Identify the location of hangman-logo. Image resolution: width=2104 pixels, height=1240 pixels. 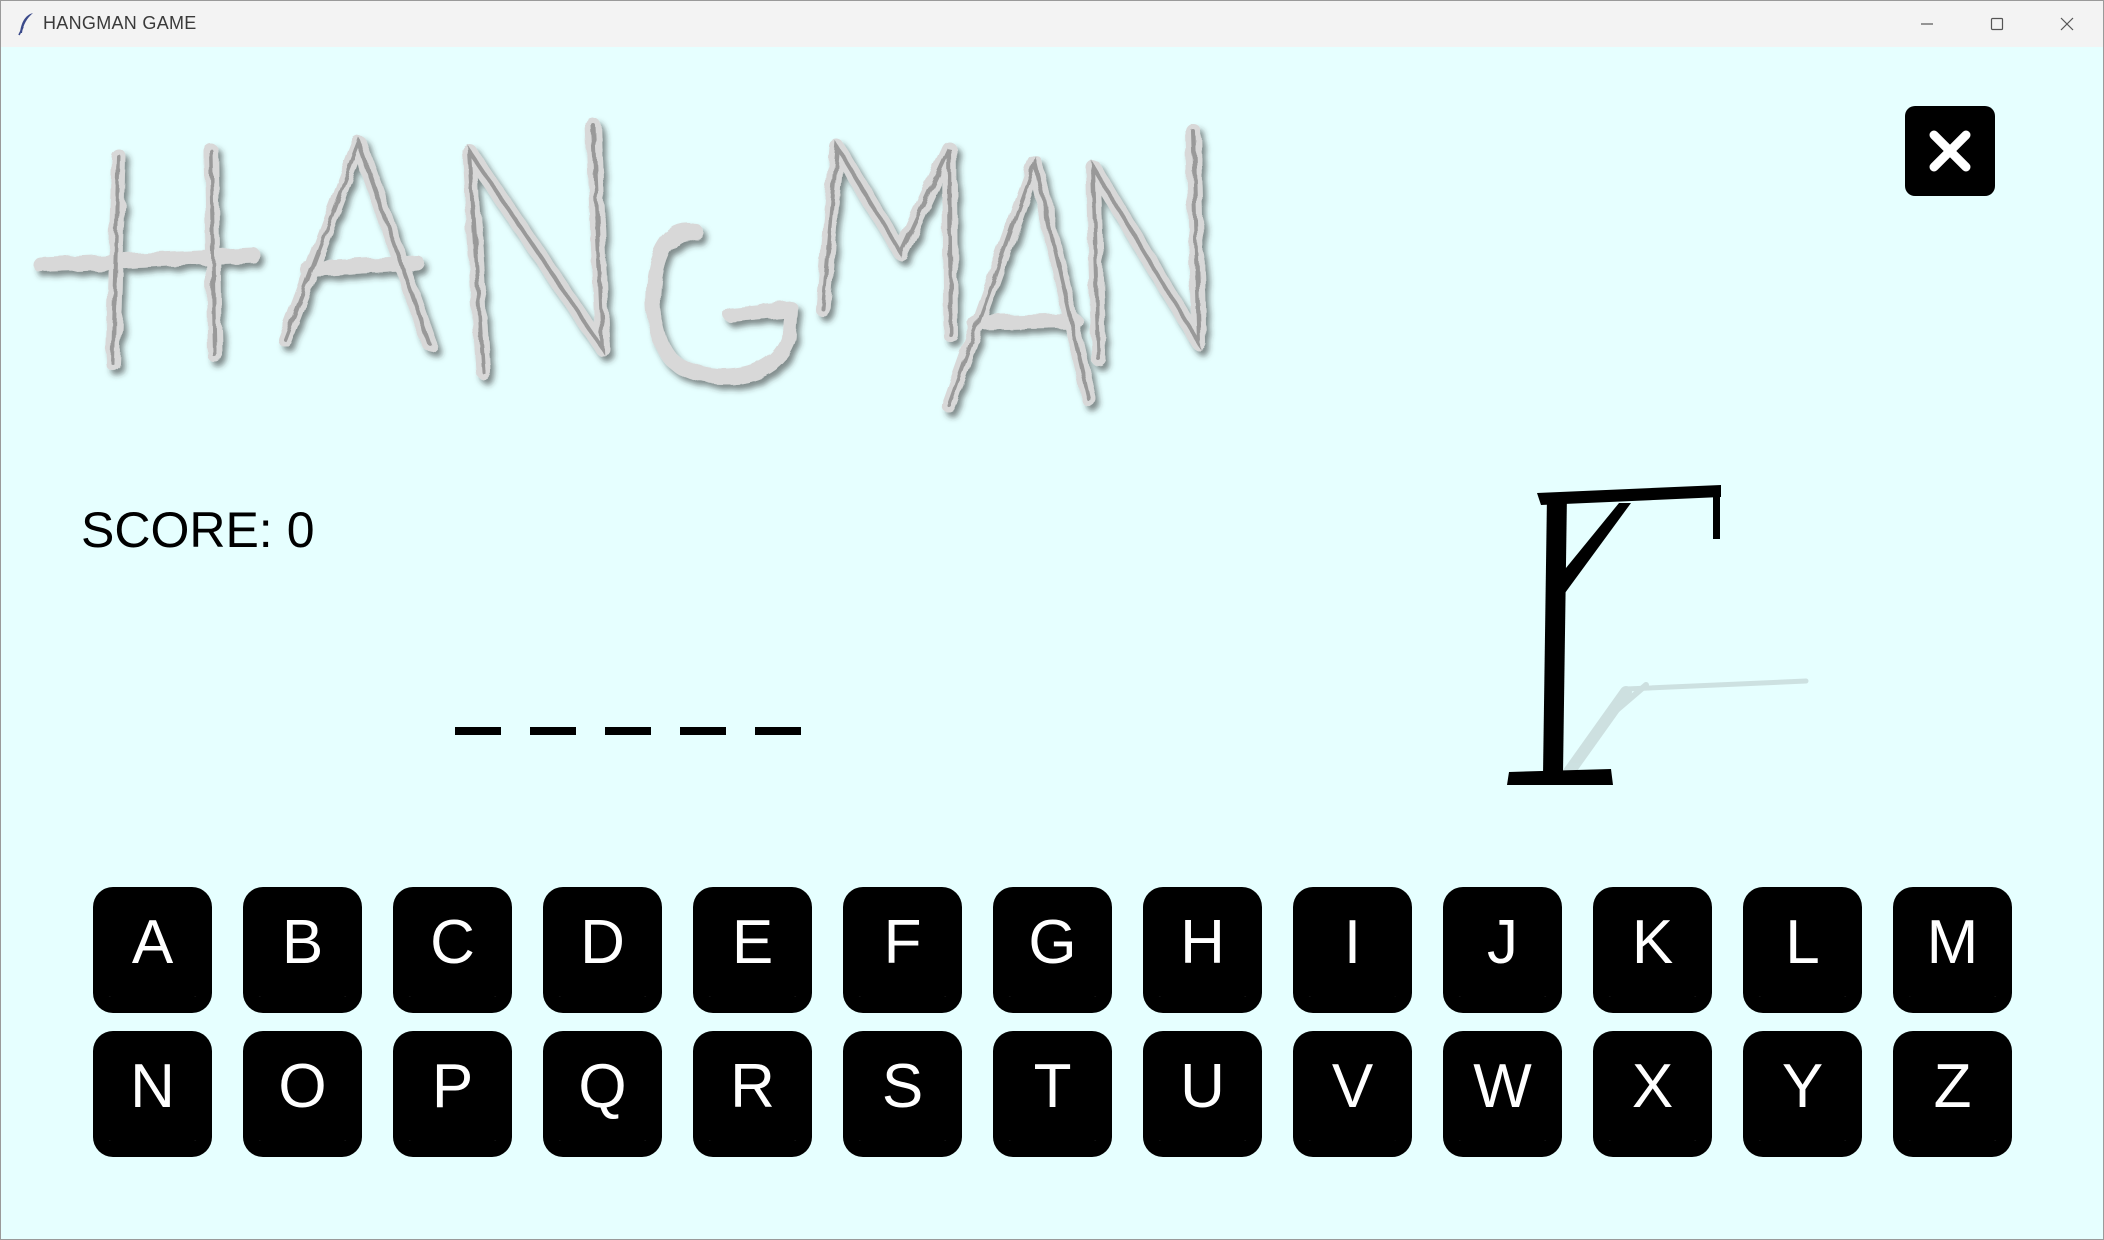
(620, 265).